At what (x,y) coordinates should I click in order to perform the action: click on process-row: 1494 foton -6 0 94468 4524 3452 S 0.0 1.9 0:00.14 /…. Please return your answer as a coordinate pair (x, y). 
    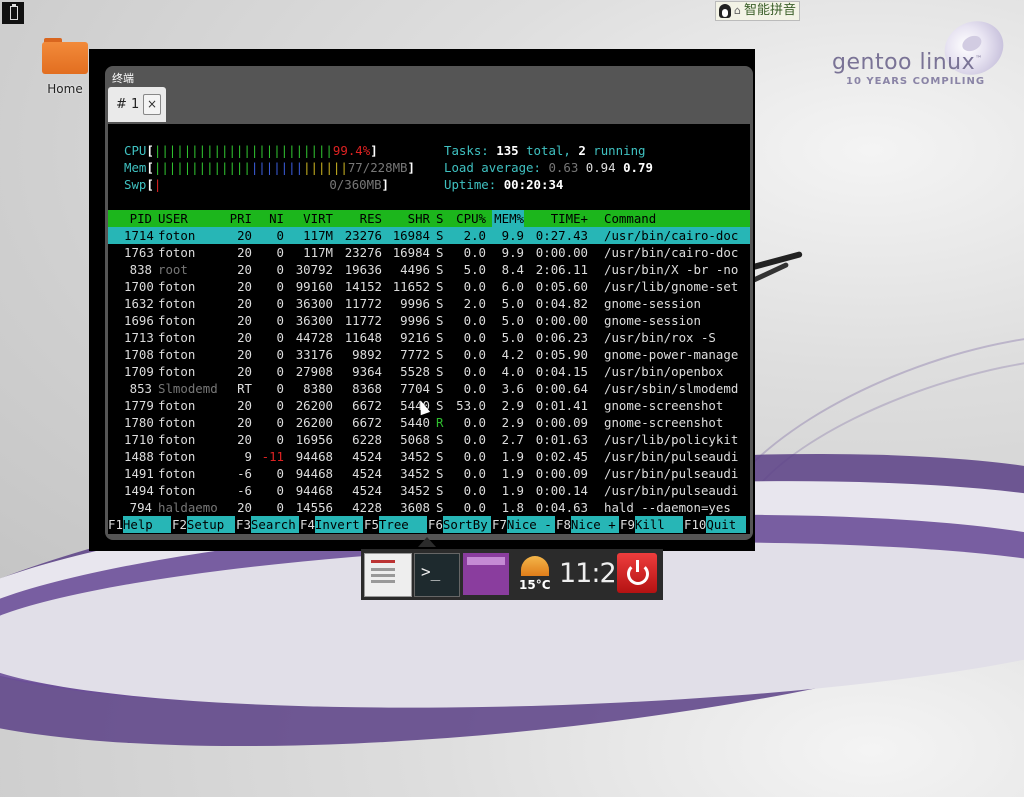
    Looking at the image, I should click on (429, 490).